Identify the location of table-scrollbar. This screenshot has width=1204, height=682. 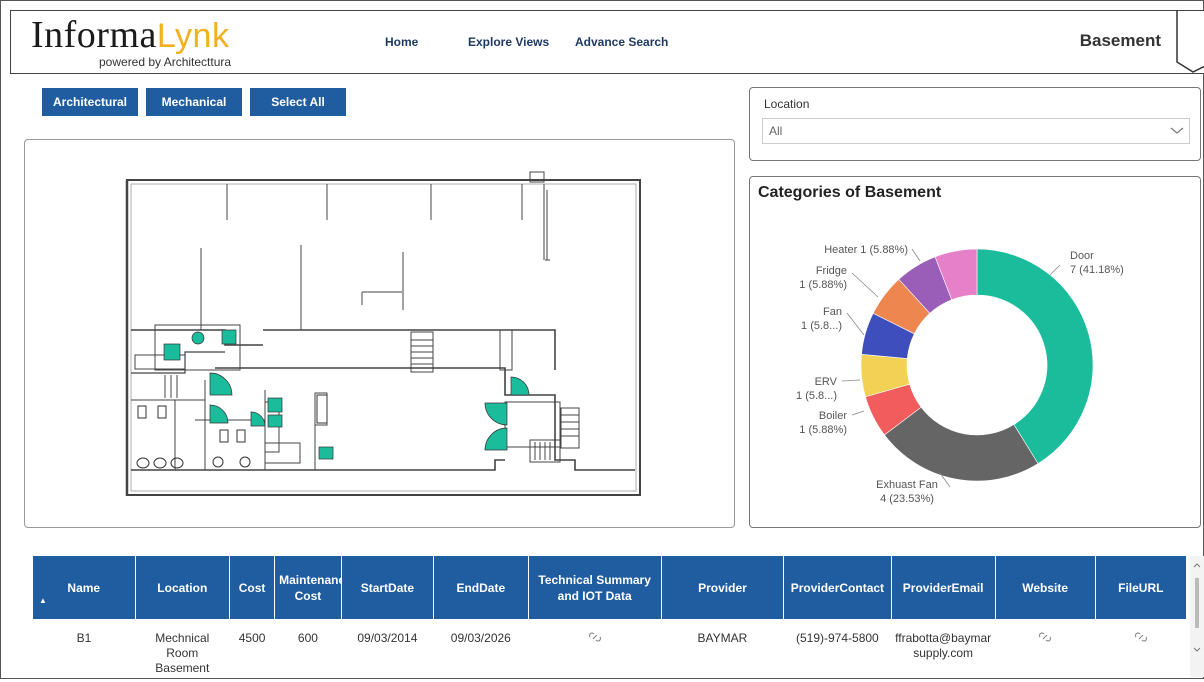
(1197, 616).